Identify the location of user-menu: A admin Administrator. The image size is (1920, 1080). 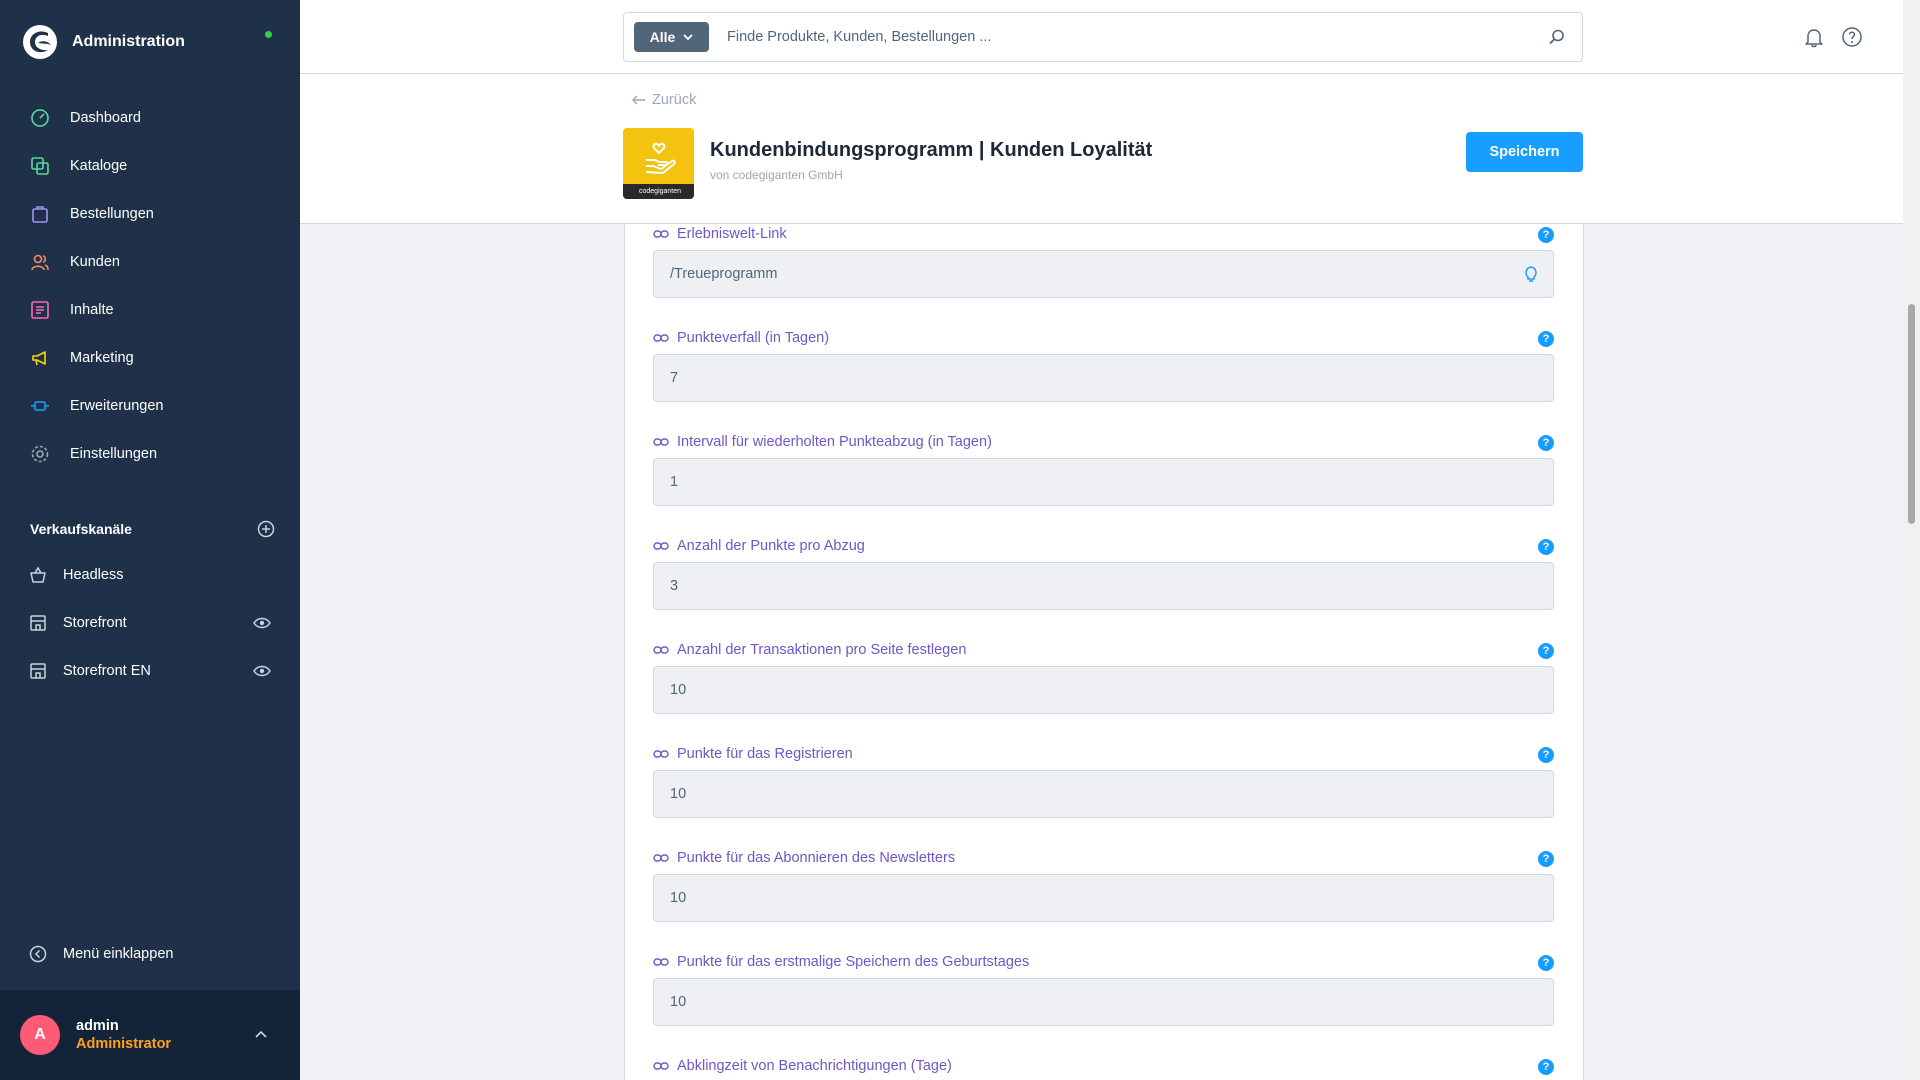
(150, 1035).